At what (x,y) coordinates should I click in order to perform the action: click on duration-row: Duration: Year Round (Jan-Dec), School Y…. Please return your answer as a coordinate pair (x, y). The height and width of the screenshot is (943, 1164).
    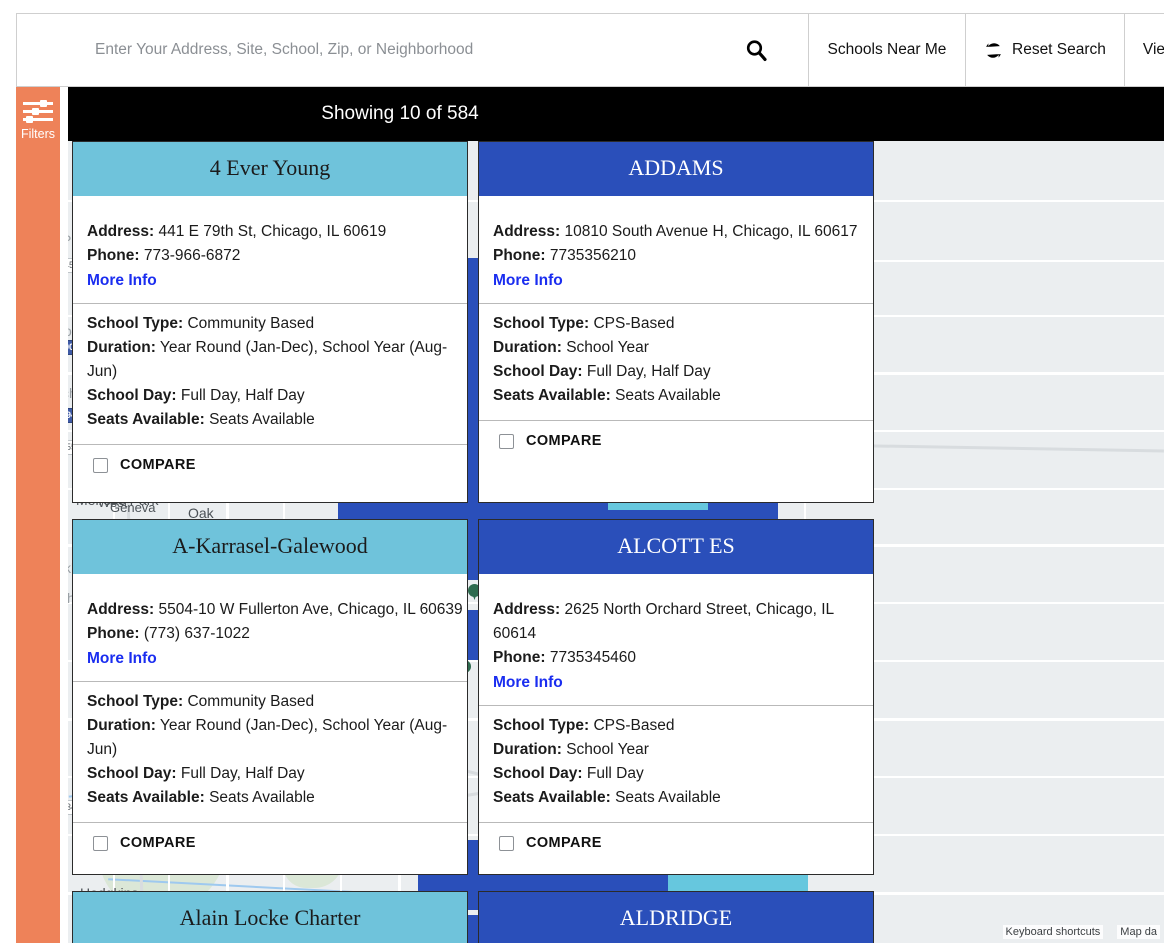
    Looking at the image, I should click on (270, 738).